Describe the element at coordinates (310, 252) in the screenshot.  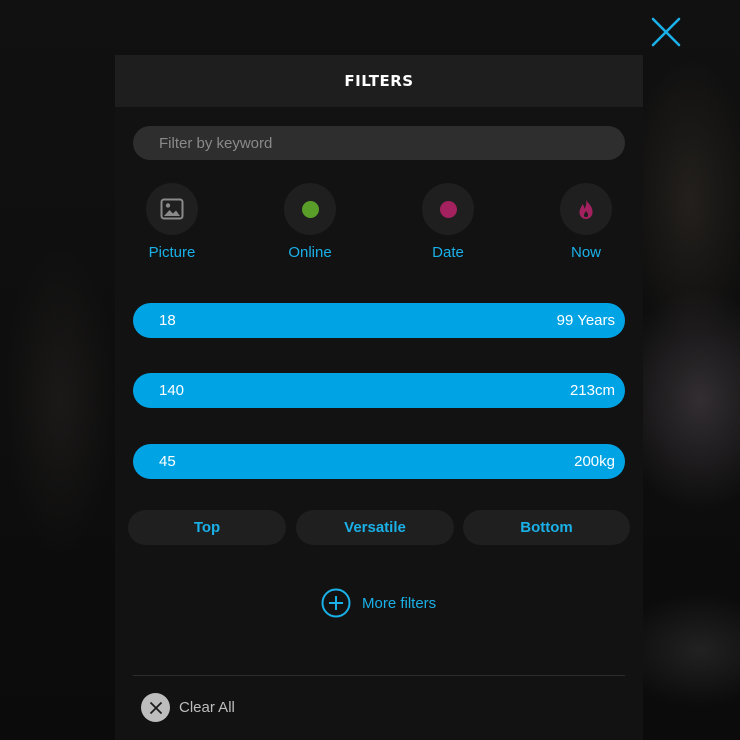
I see `quick-filter-label: Online` at that location.